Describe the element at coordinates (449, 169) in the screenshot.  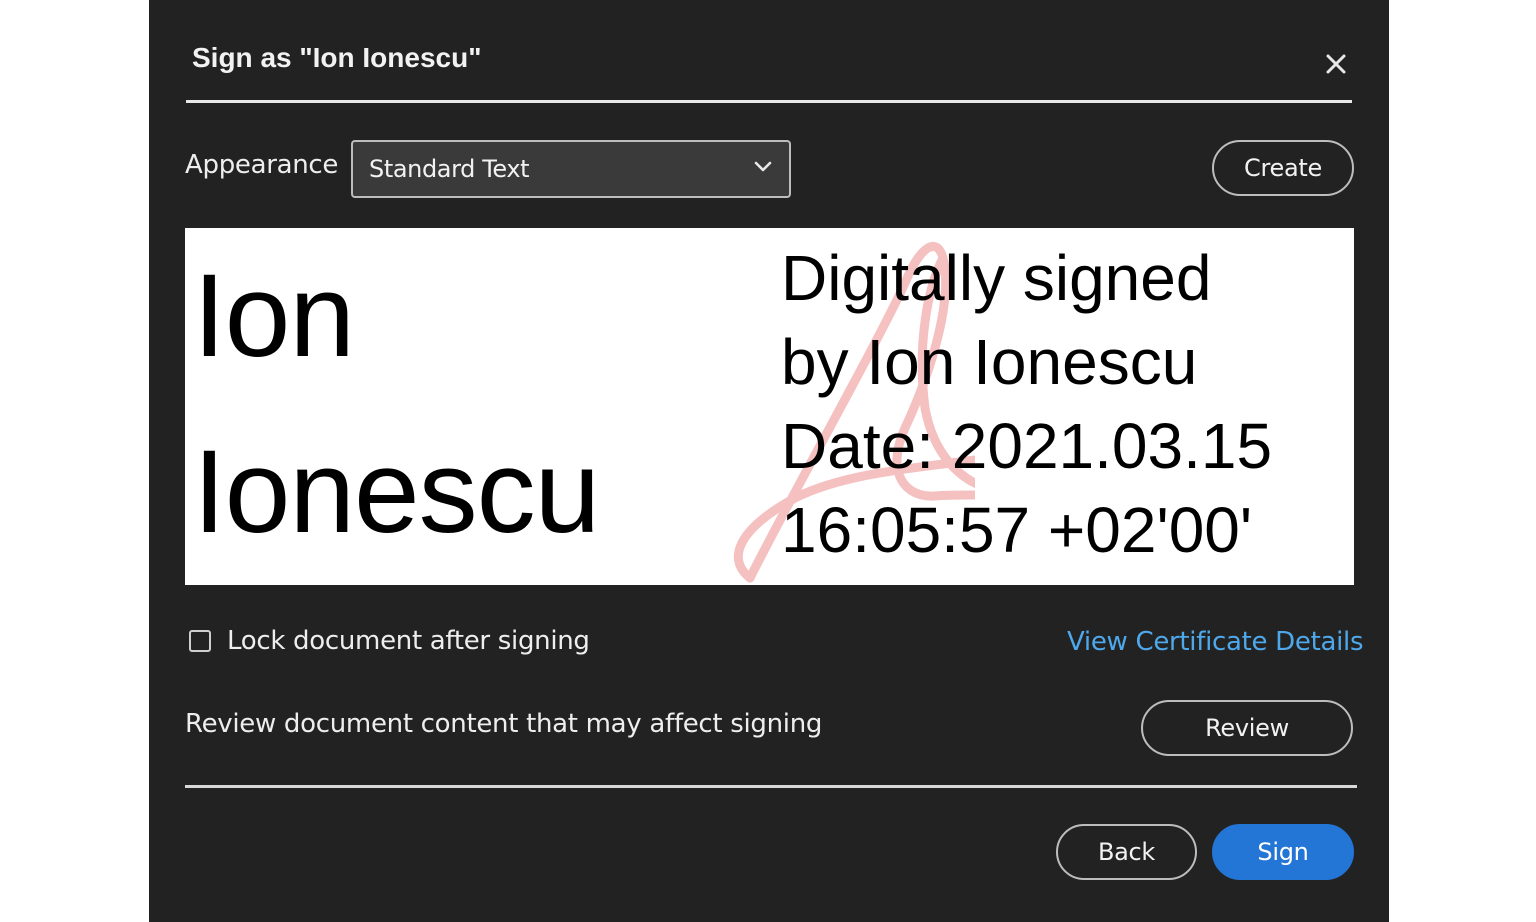
I see `appearance-select-value: Standard Text` at that location.